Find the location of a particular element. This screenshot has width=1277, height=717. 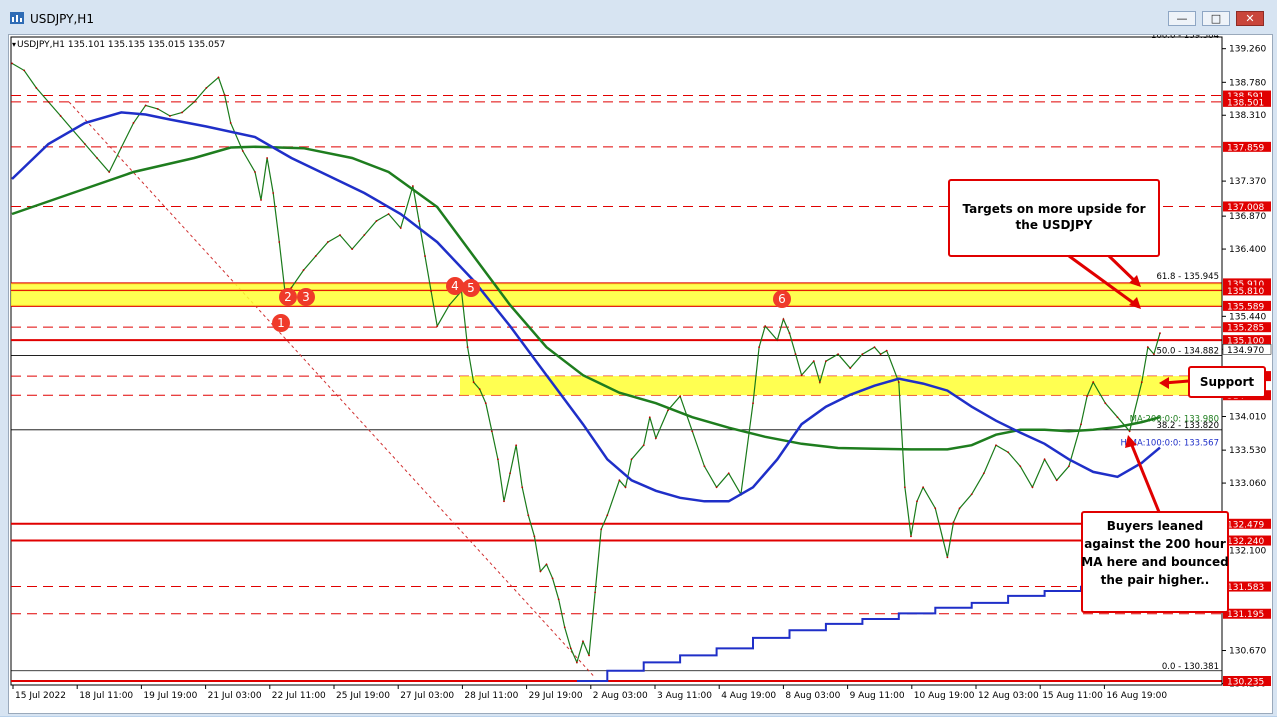

close-button: ✕ is located at coordinates (1250, 18).